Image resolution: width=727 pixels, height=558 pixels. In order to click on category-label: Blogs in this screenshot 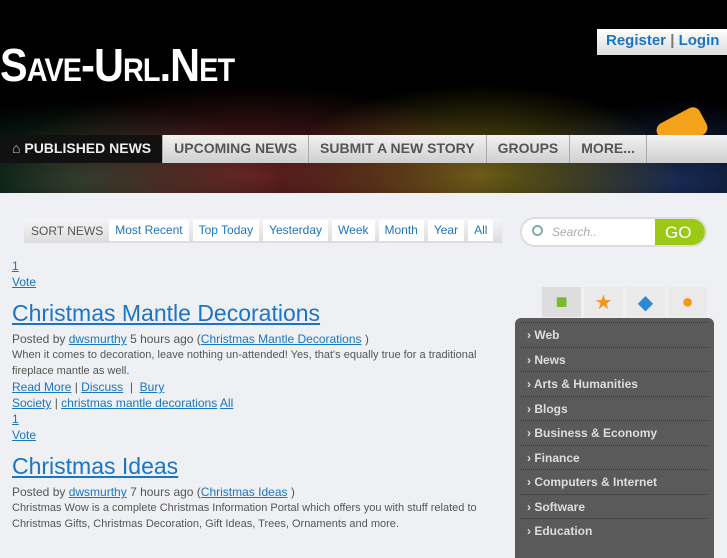, I will do `click(551, 408)`.